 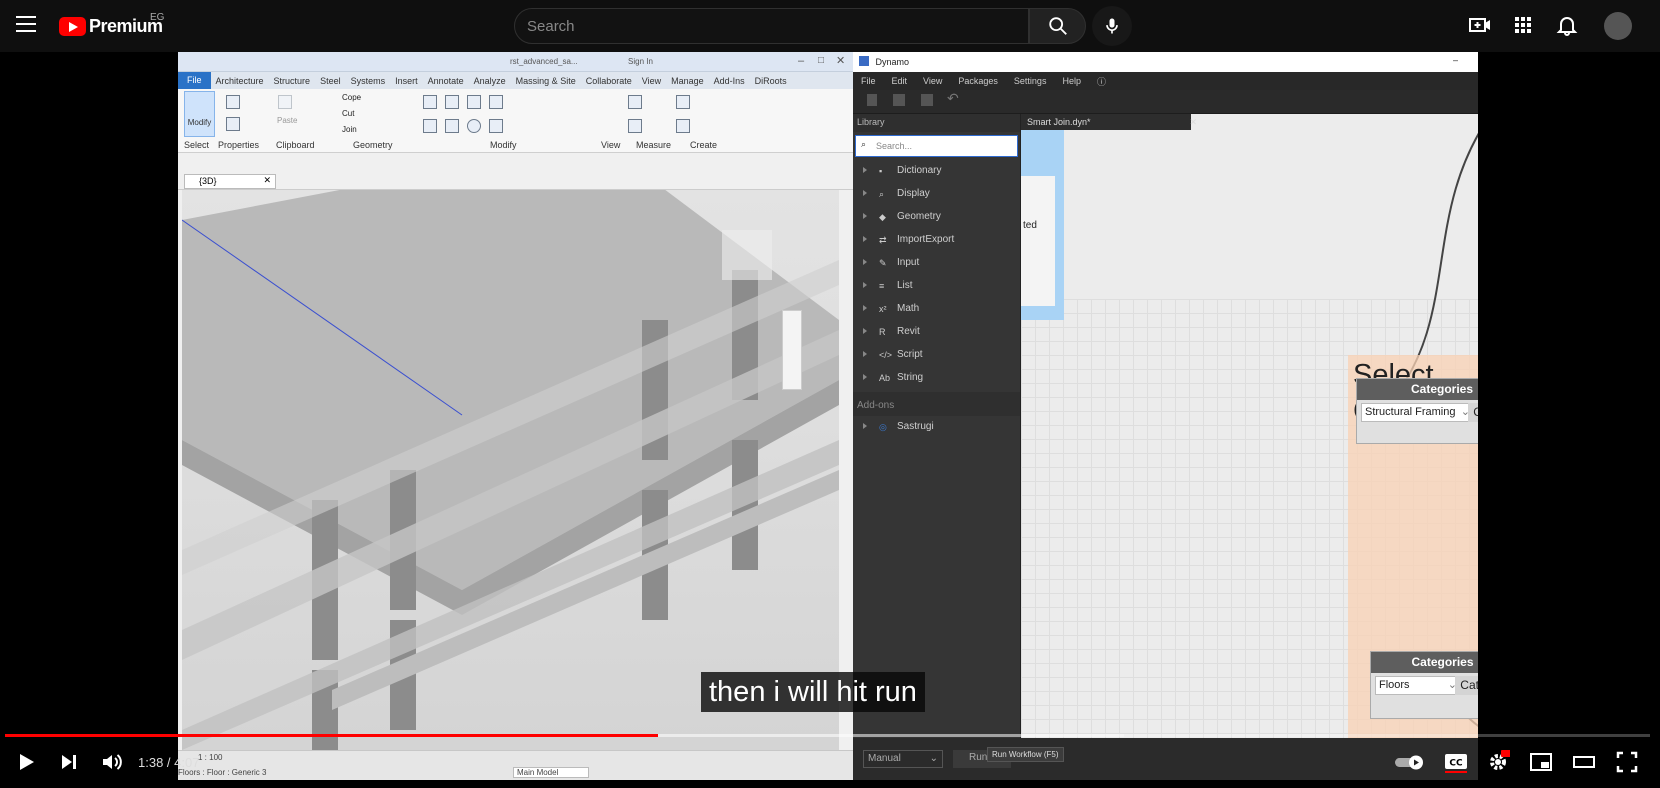 I want to click on fullscreen-button, so click(x=1627, y=762).